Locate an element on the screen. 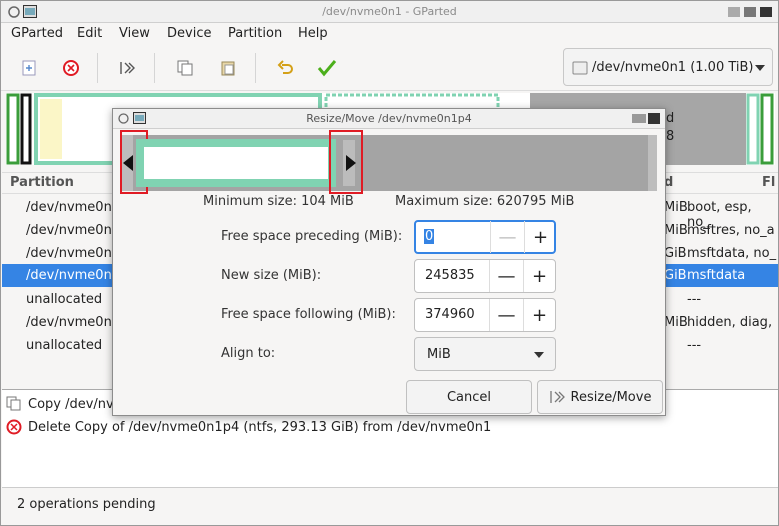 The width and height of the screenshot is (779, 526). apply-button is located at coordinates (327, 68).